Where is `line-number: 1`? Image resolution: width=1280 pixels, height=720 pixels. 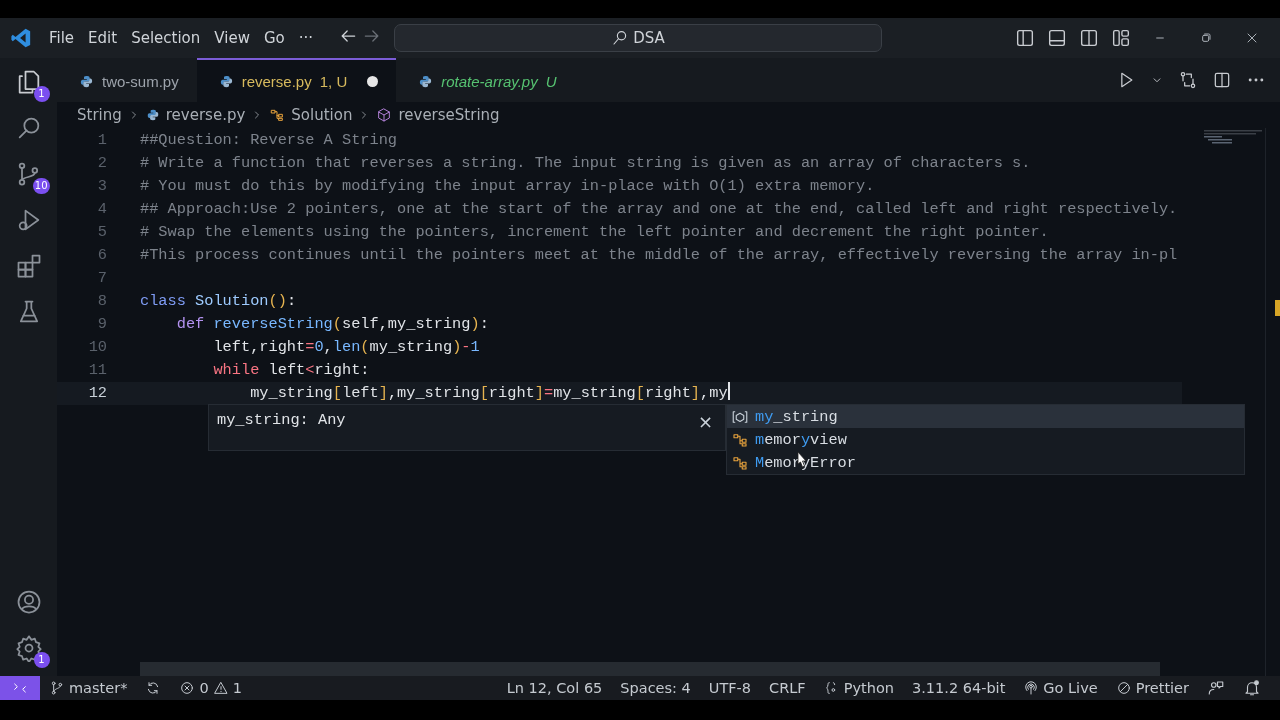 line-number: 1 is located at coordinates (101, 140).